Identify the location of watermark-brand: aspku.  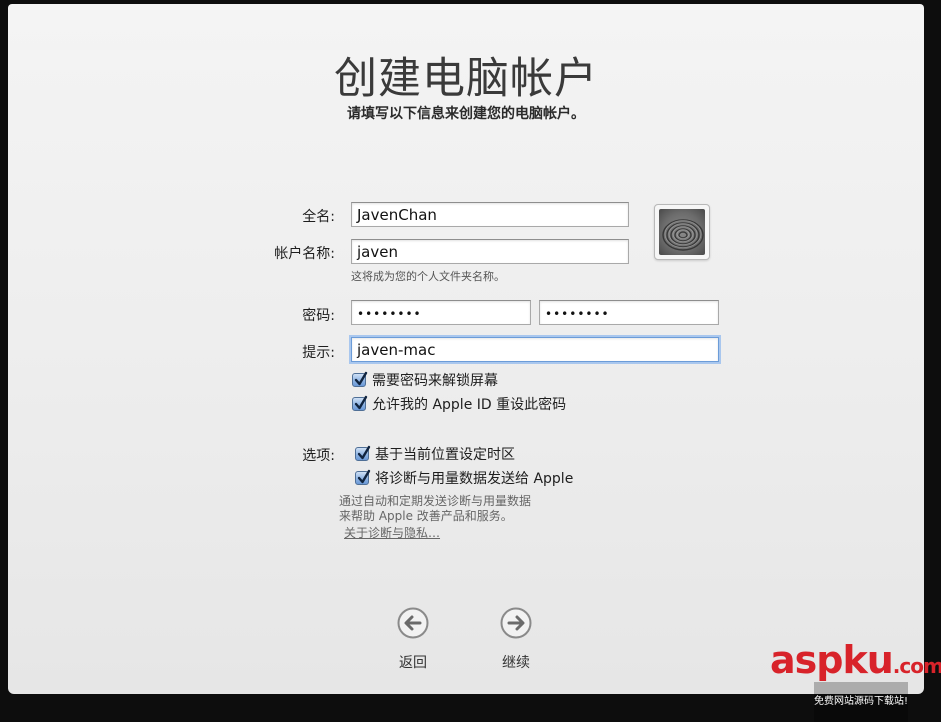
(832, 660).